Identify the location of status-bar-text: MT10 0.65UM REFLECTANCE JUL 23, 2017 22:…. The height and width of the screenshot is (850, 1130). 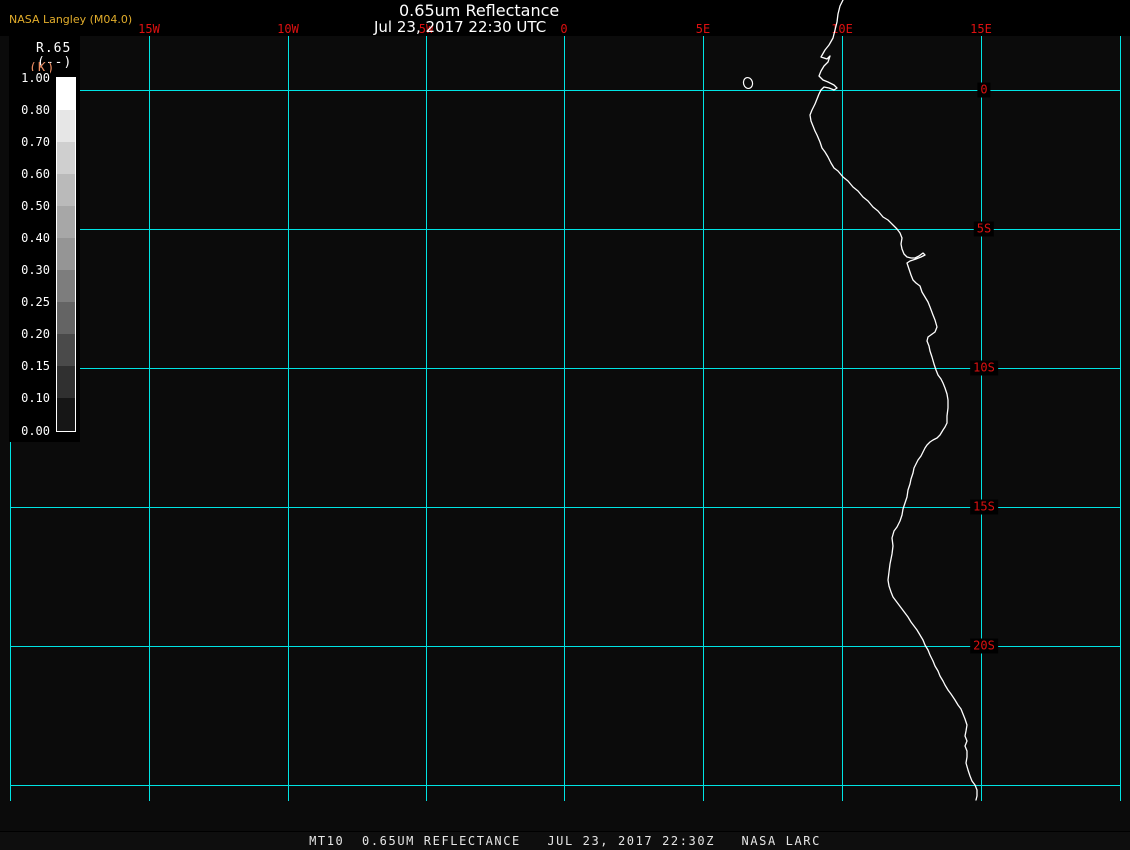
(565, 841).